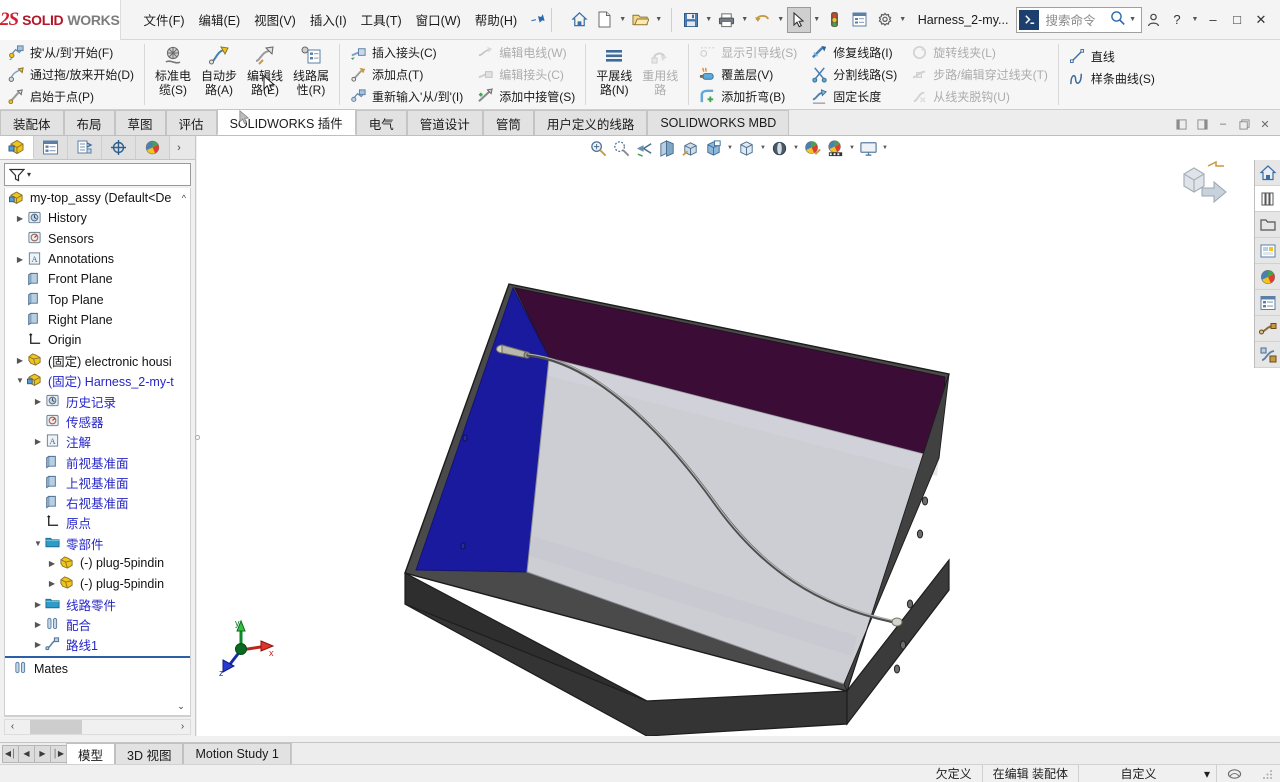 The image size is (1280, 782). What do you see at coordinates (526, 53) in the screenshot?
I see `ribbon-edit-wire: 编辑电线(W)` at bounding box center [526, 53].